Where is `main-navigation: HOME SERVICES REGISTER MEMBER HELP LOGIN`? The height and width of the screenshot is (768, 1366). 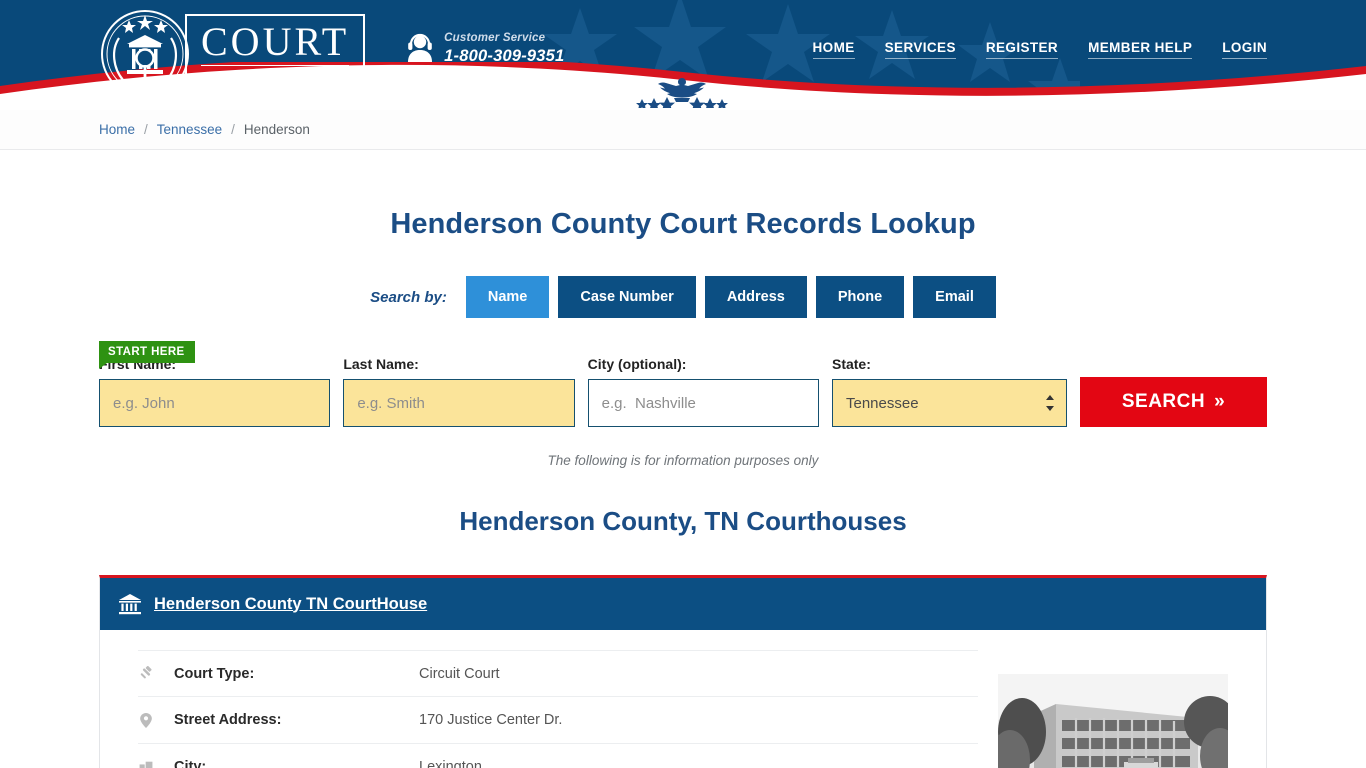
main-navigation: HOME SERVICES REGISTER MEMBER HELP LOGIN is located at coordinates (1039, 49).